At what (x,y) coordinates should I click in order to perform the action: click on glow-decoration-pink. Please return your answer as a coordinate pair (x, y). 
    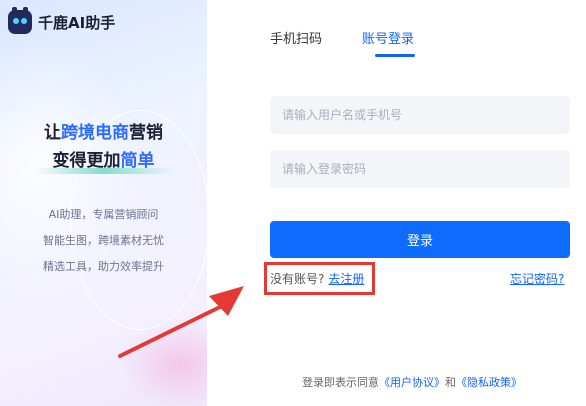
    Looking at the image, I should click on (163, 363).